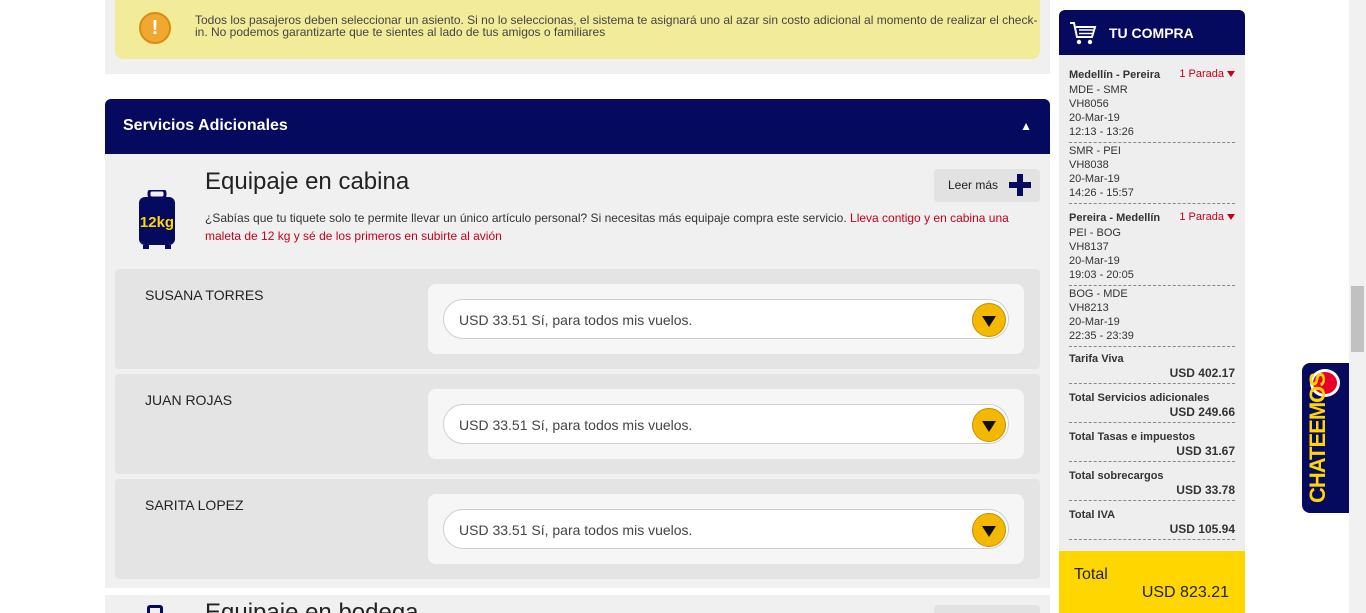 Image resolution: width=1366 pixels, height=613 pixels. What do you see at coordinates (1026, 126) in the screenshot?
I see `collapse-icon: ▲` at bounding box center [1026, 126].